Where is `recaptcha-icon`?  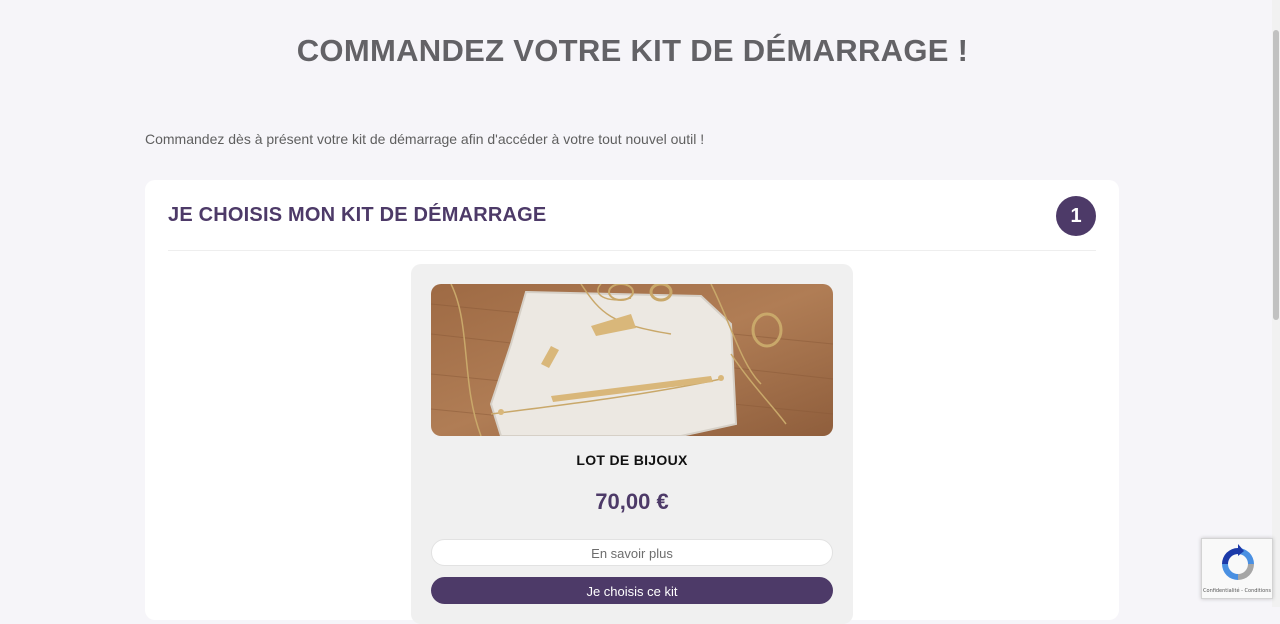 recaptcha-icon is located at coordinates (1238, 562).